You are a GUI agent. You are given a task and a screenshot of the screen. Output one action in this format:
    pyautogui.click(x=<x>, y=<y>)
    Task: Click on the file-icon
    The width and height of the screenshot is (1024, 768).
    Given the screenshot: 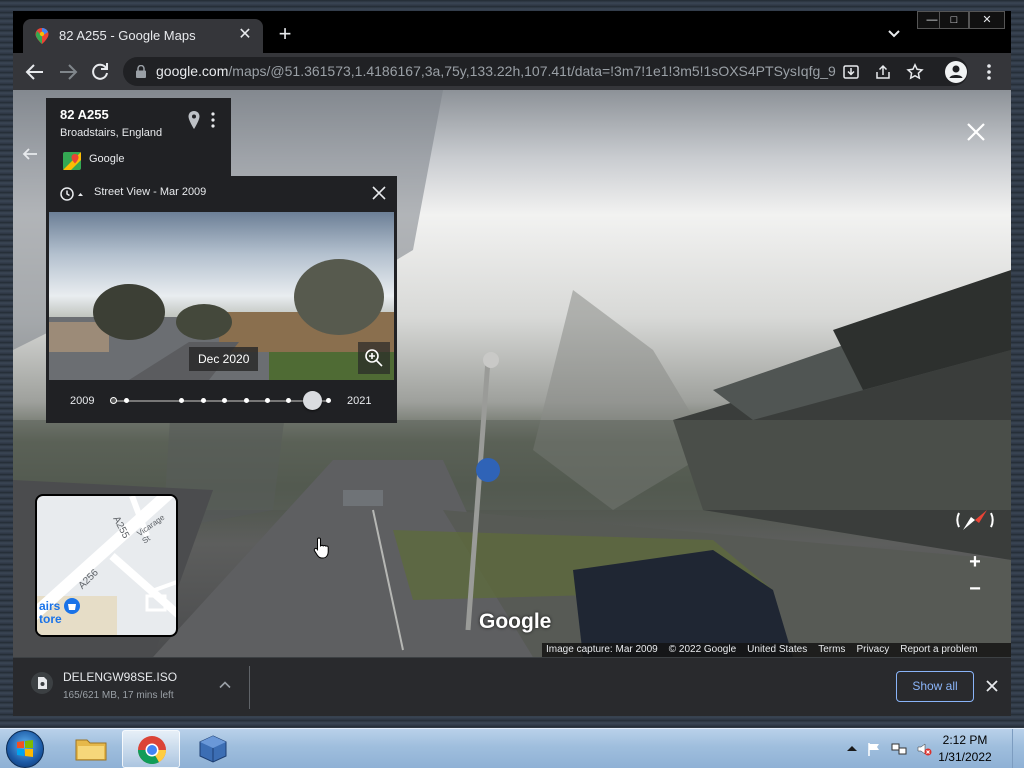 What is the action you would take?
    pyautogui.click(x=42, y=683)
    